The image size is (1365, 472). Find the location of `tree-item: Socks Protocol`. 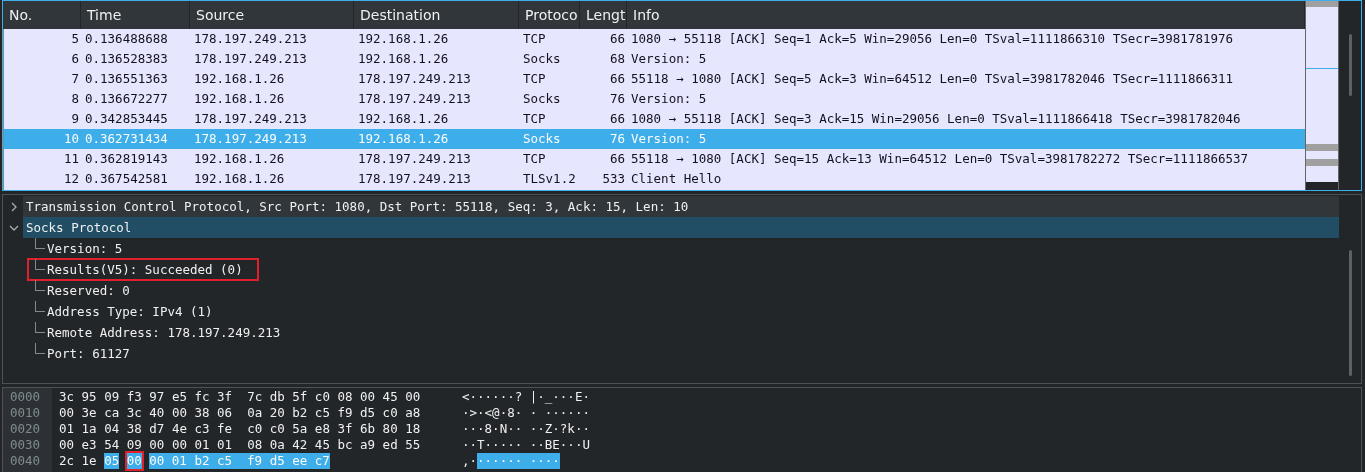

tree-item: Socks Protocol is located at coordinates (681, 227).